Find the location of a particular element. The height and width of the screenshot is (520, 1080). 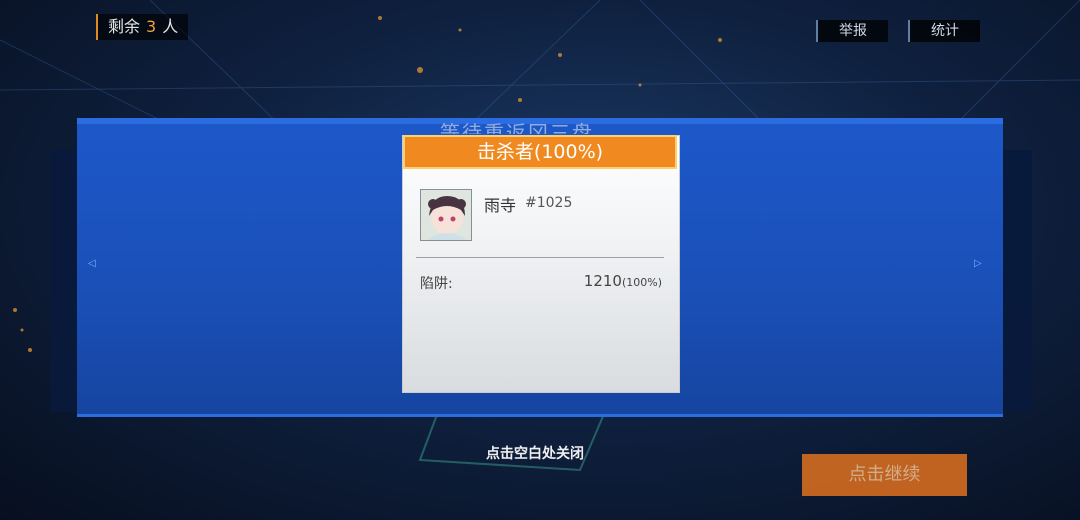

remaining-label: 剩余 is located at coordinates (124, 26).